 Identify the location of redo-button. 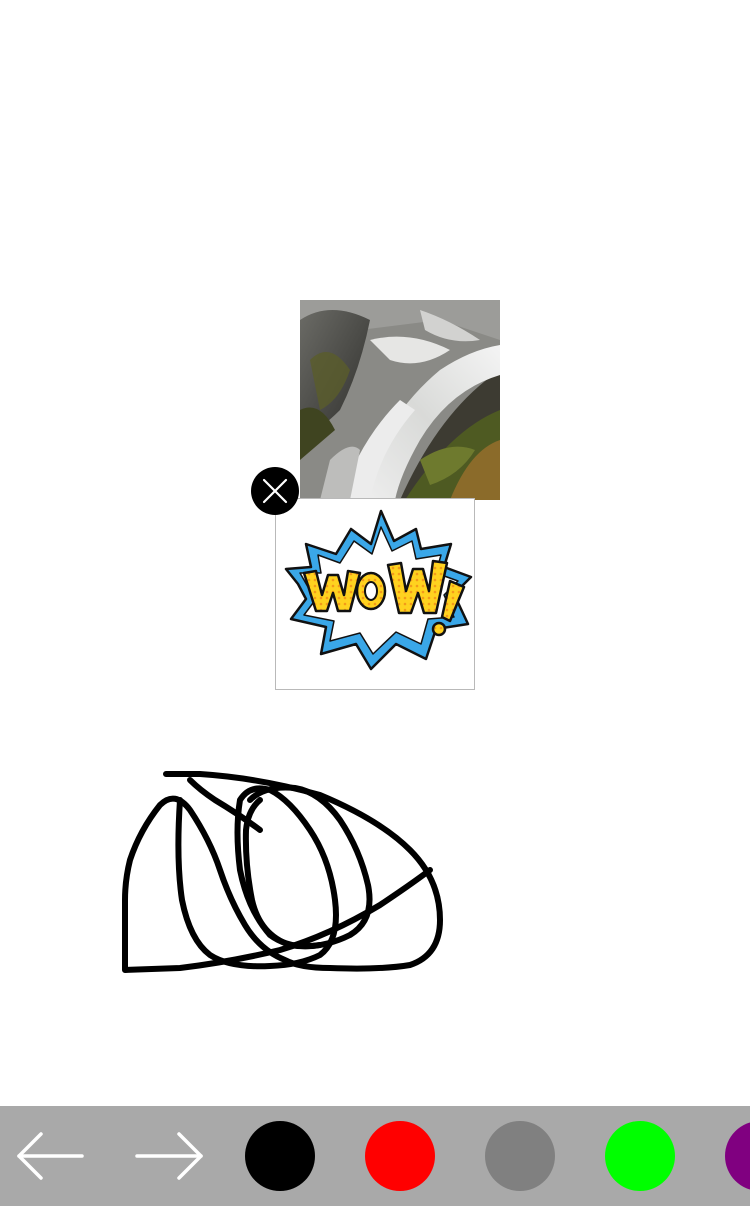
(170, 1156).